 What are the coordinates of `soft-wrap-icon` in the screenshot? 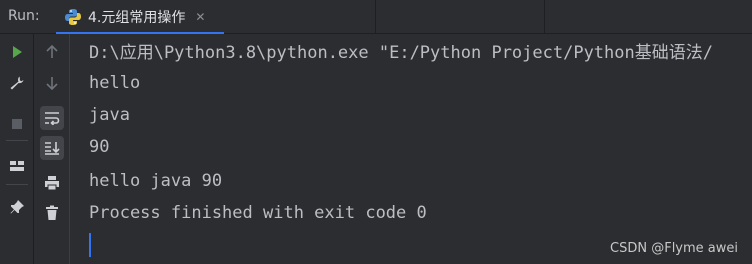 It's located at (52, 118).